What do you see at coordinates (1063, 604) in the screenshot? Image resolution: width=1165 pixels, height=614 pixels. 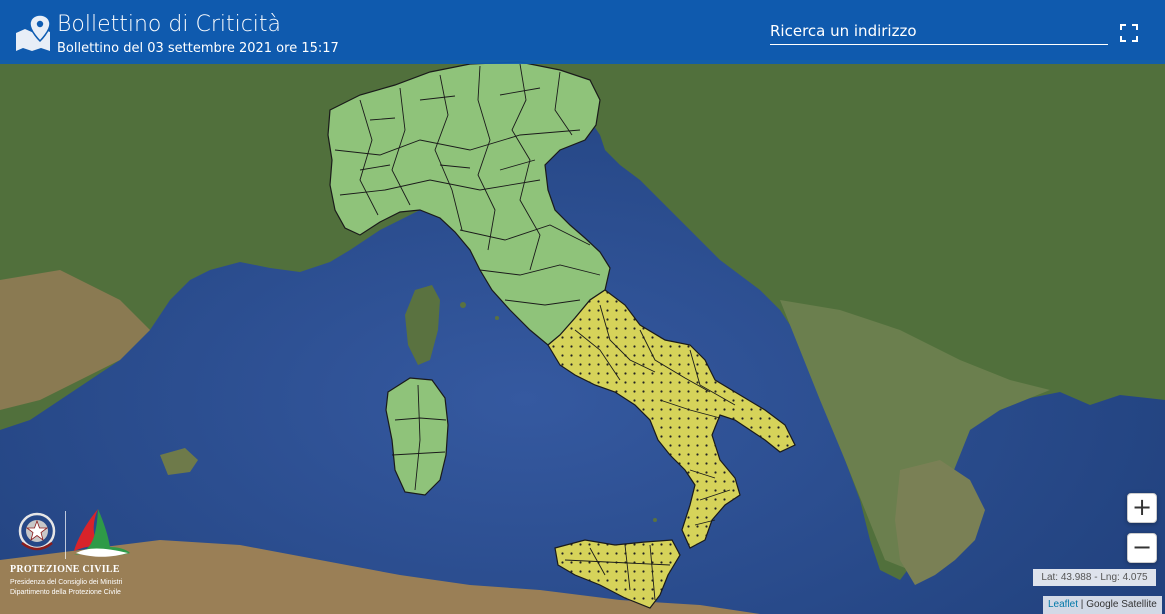 I see `leaflet-link: Leaflet` at bounding box center [1063, 604].